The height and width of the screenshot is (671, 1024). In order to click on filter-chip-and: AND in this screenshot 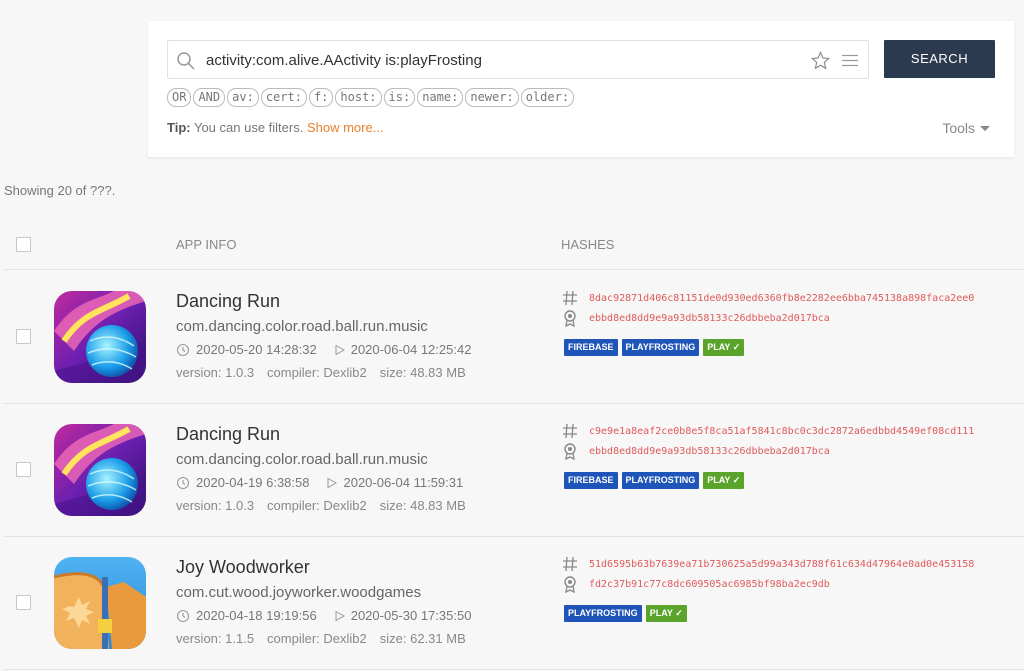, I will do `click(209, 97)`.